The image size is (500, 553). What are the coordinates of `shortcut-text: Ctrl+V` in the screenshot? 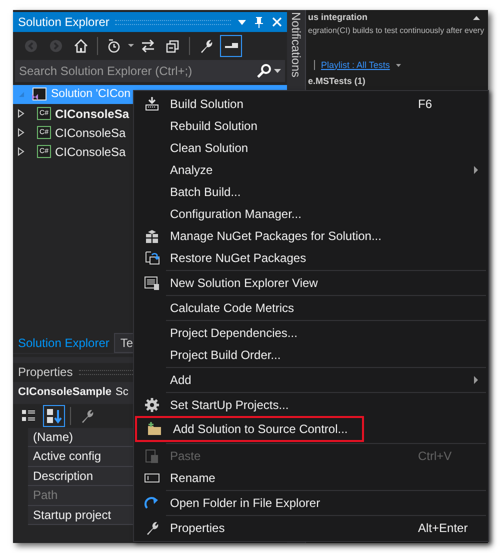 It's located at (435, 456).